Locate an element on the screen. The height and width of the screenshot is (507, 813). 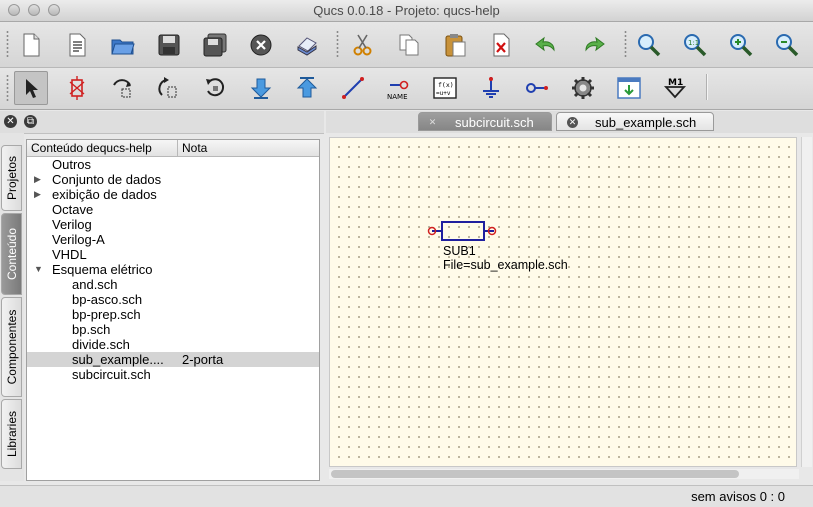
tree-item-label: Verilog-A is located at coordinates (78, 239).